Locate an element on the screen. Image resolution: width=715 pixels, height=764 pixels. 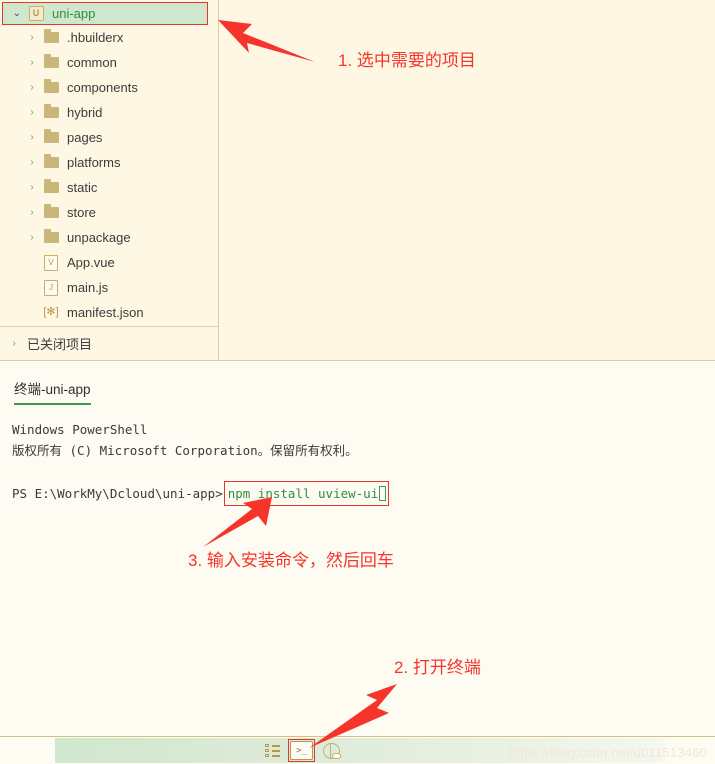
tree-item-hbuilderx: › .hbuilderx is located at coordinates (109, 37).